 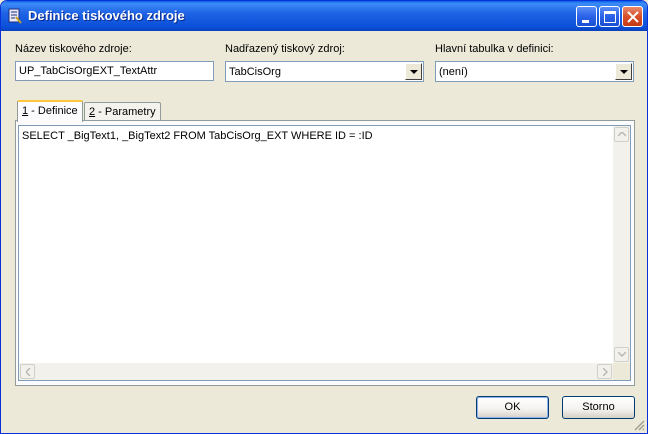 What do you see at coordinates (15, 16) in the screenshot?
I see `app-icon` at bounding box center [15, 16].